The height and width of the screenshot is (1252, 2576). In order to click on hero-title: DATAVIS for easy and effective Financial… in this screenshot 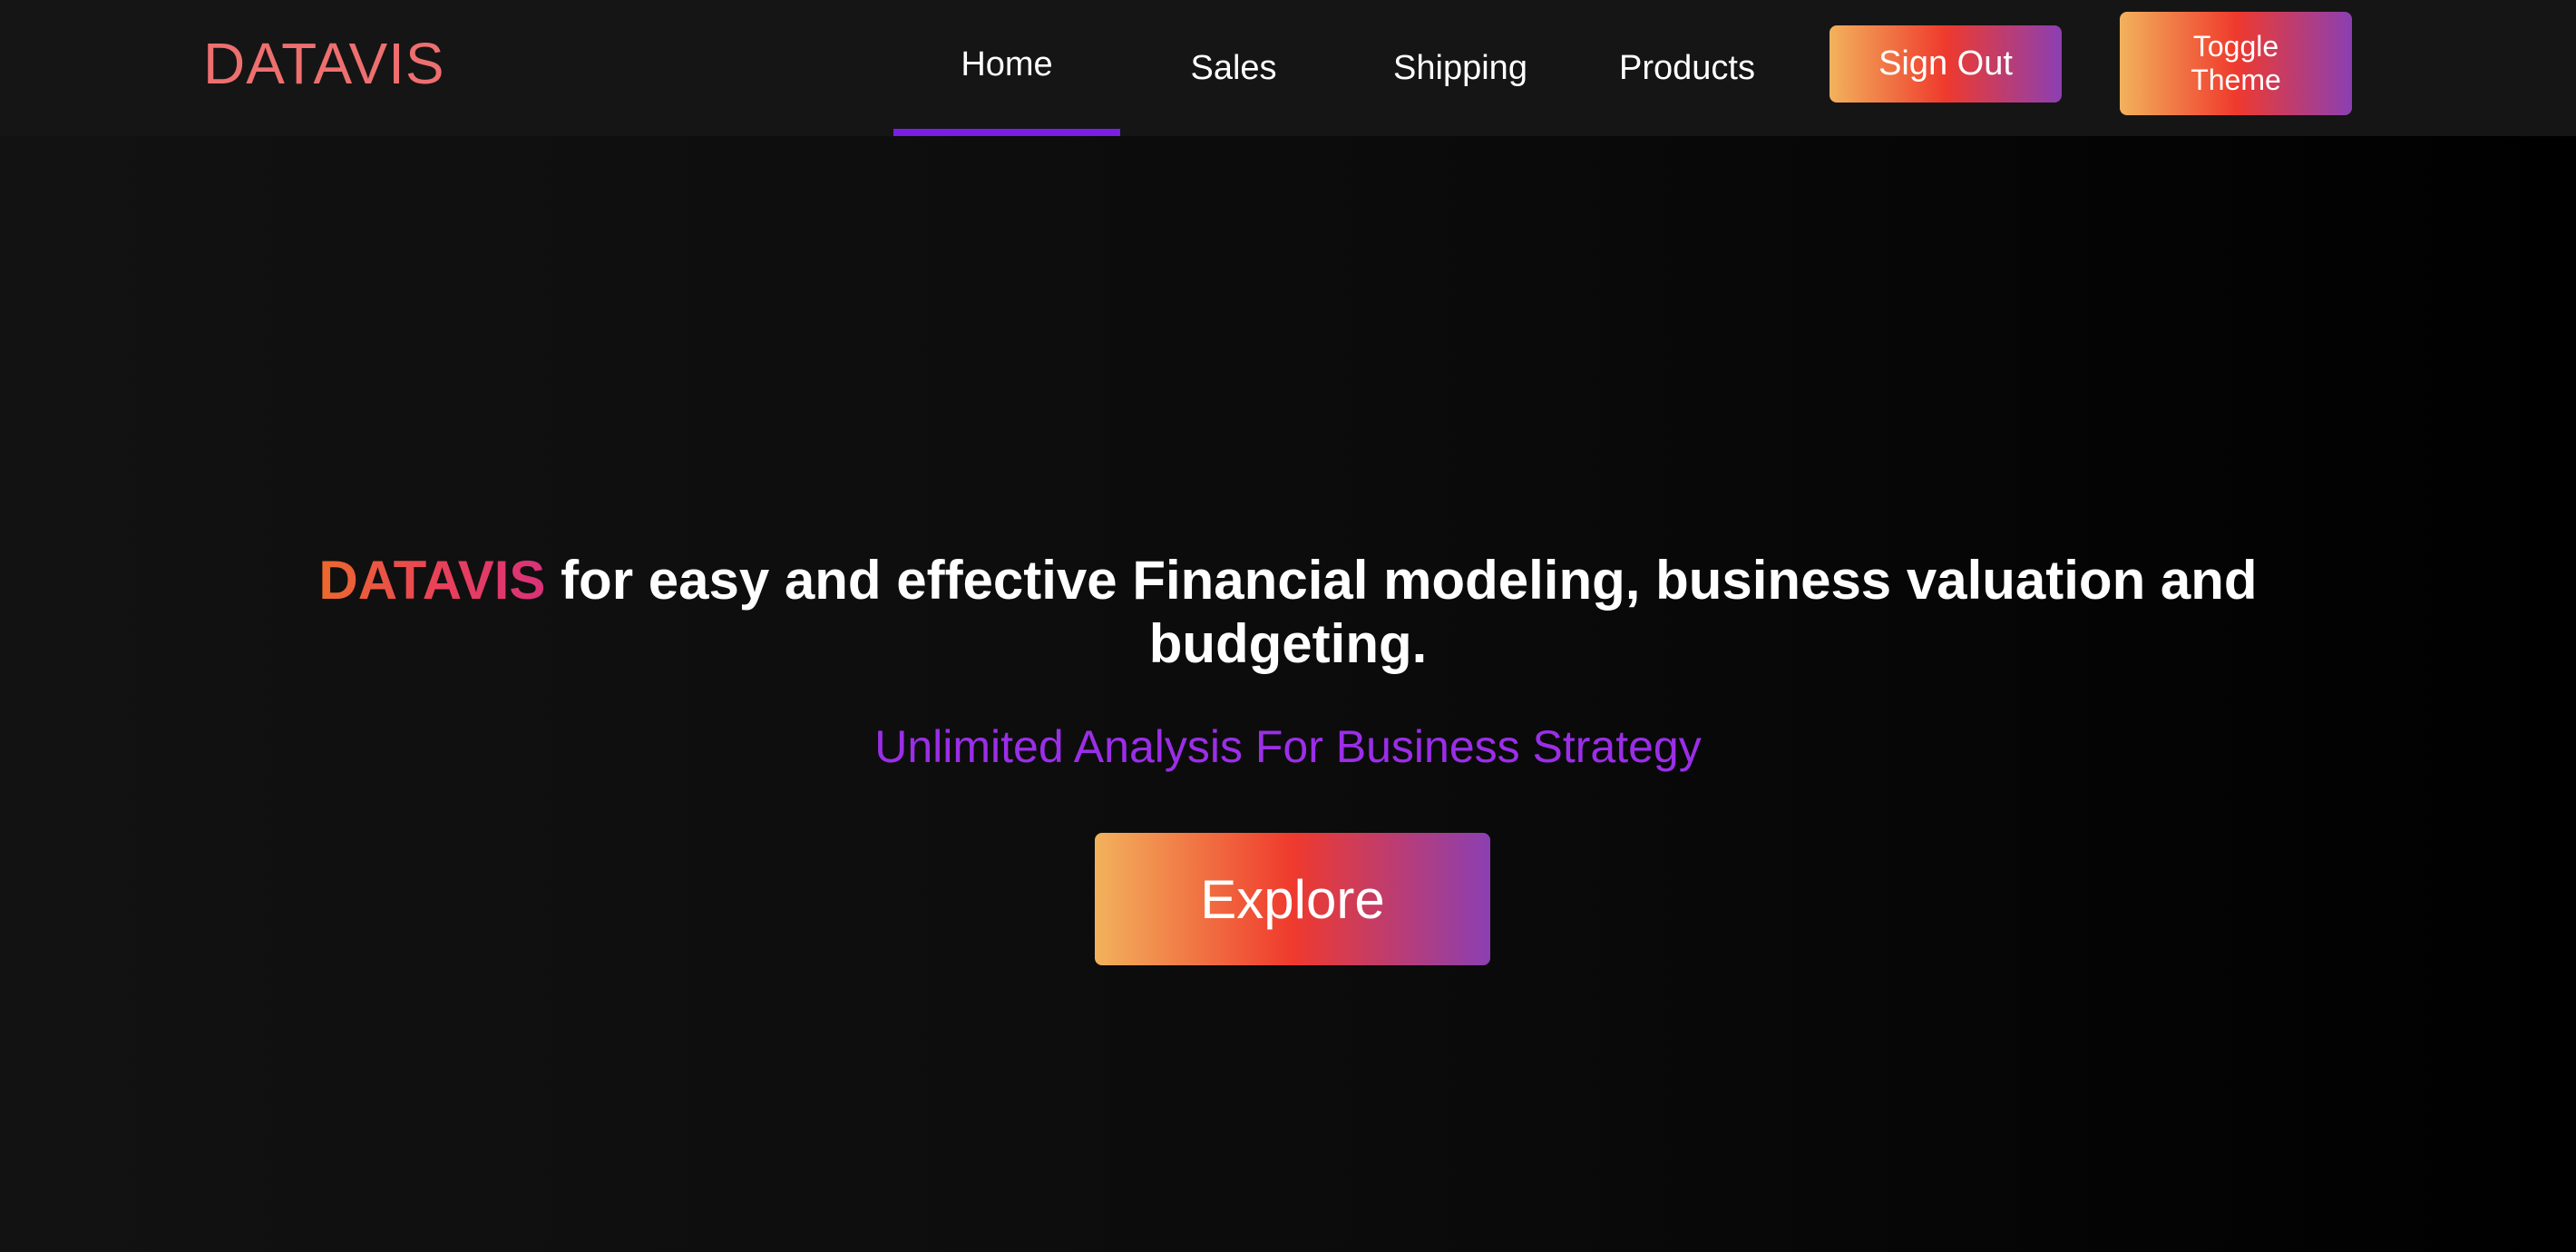, I will do `click(1288, 612)`.